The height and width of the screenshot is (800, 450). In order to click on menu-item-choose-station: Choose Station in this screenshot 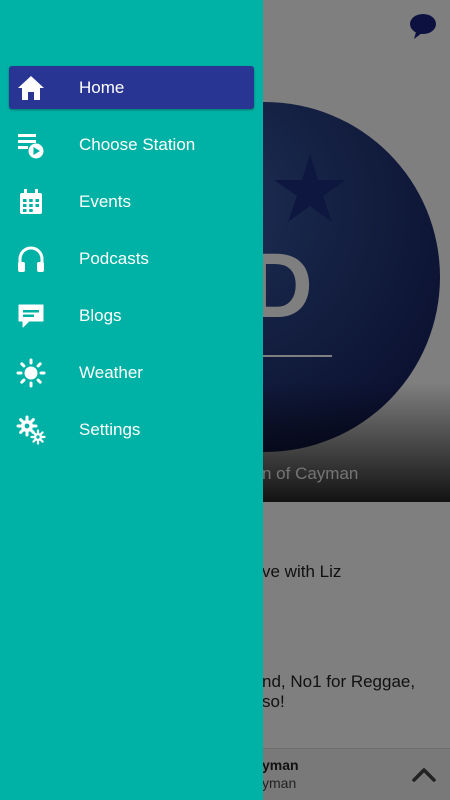, I will do `click(131, 151)`.